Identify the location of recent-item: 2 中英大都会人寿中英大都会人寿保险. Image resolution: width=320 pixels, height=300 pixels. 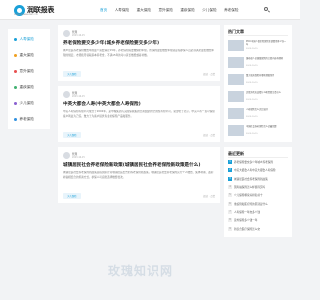
(258, 170).